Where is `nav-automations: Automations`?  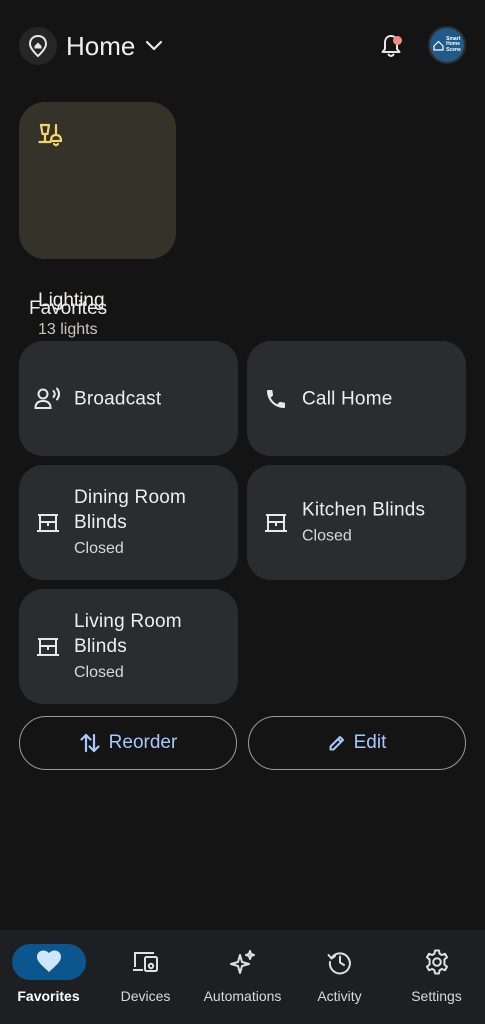 nav-automations: Automations is located at coordinates (242, 977).